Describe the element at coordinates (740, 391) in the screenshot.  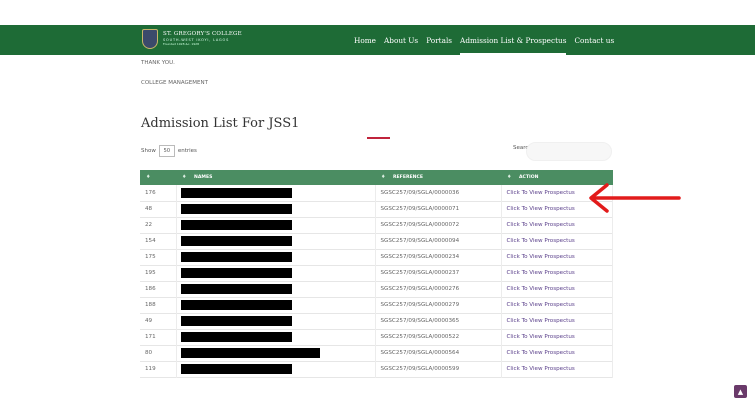
I see `chevron-up-icon: ▲` at that location.